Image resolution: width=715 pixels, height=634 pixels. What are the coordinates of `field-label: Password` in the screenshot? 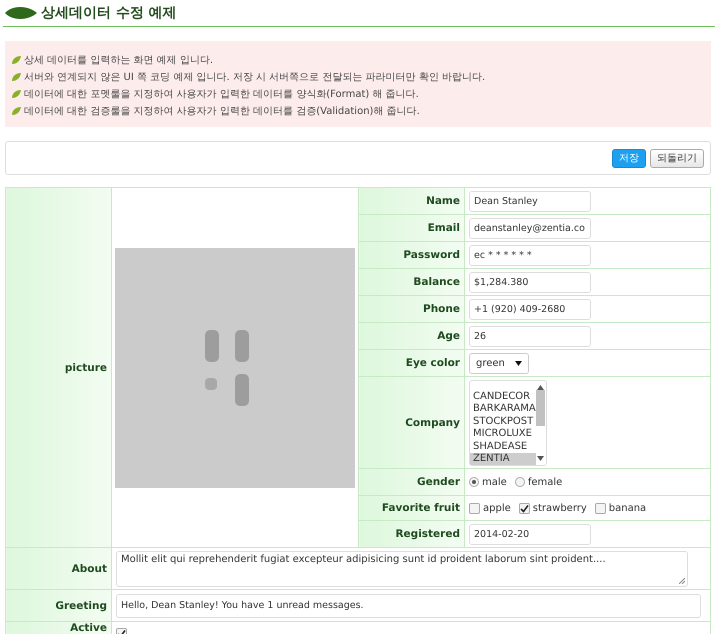 It's located at (411, 255).